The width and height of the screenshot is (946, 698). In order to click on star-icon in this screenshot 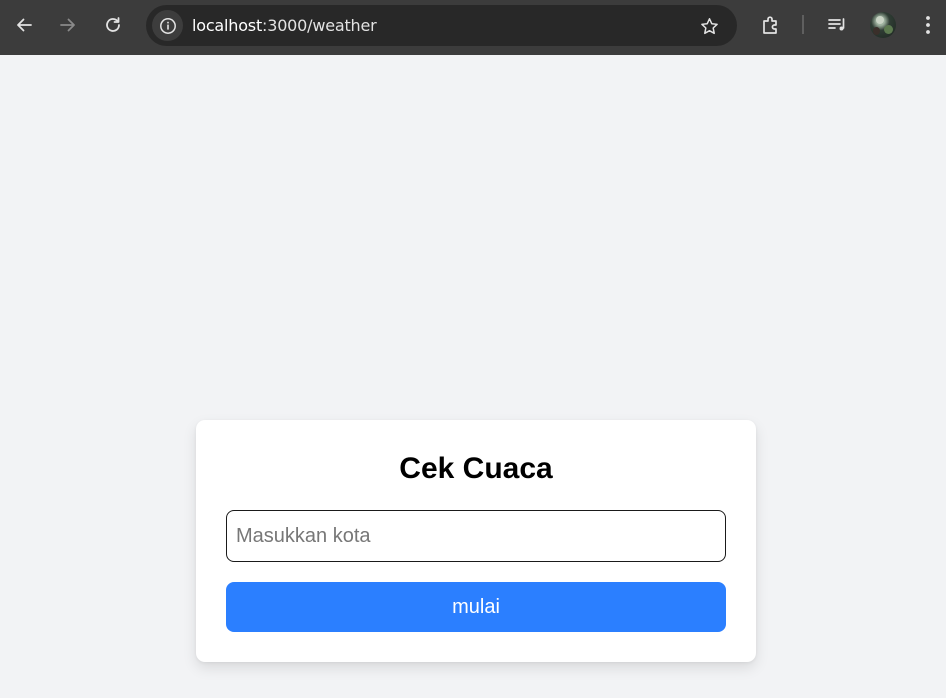, I will do `click(709, 25)`.